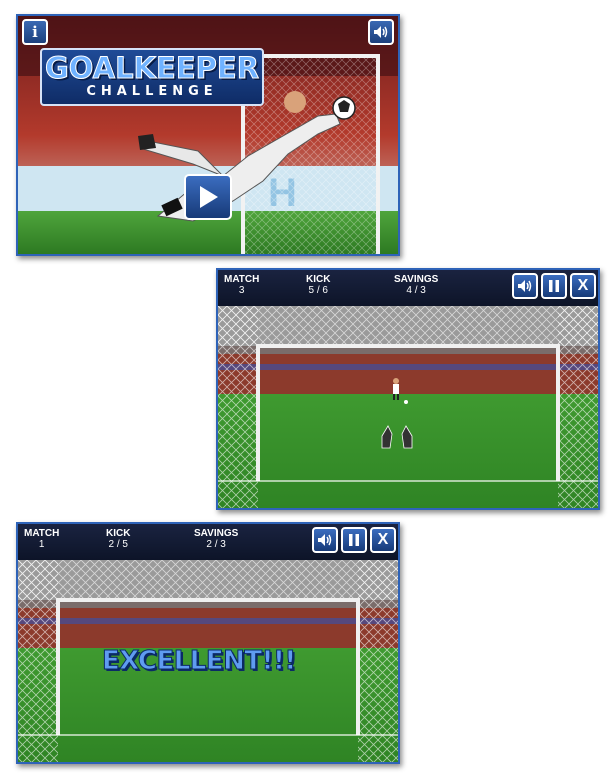  I want to click on info-icon: i, so click(35, 32).